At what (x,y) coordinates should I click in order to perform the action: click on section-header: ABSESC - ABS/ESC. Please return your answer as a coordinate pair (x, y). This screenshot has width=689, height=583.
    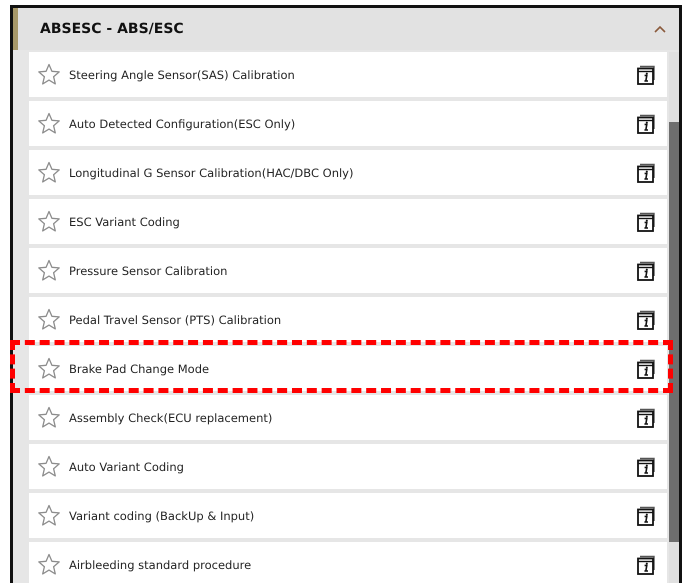
    Looking at the image, I should click on (346, 29).